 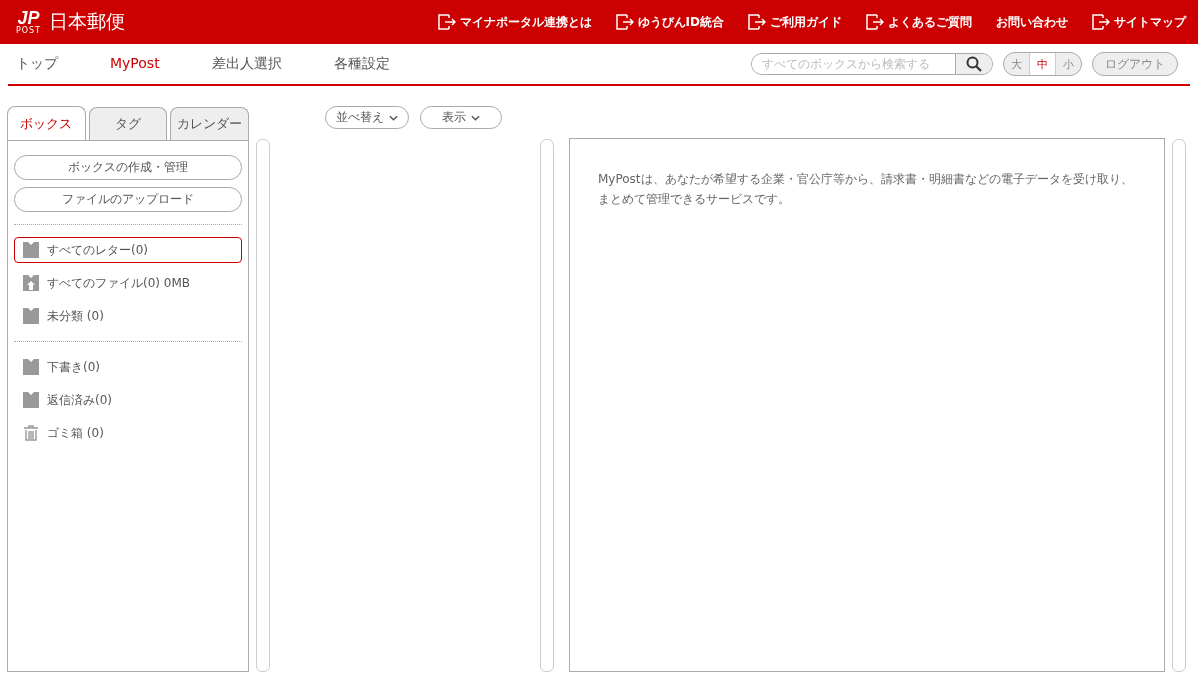 I want to click on nav-tab: トップ, so click(x=37, y=64).